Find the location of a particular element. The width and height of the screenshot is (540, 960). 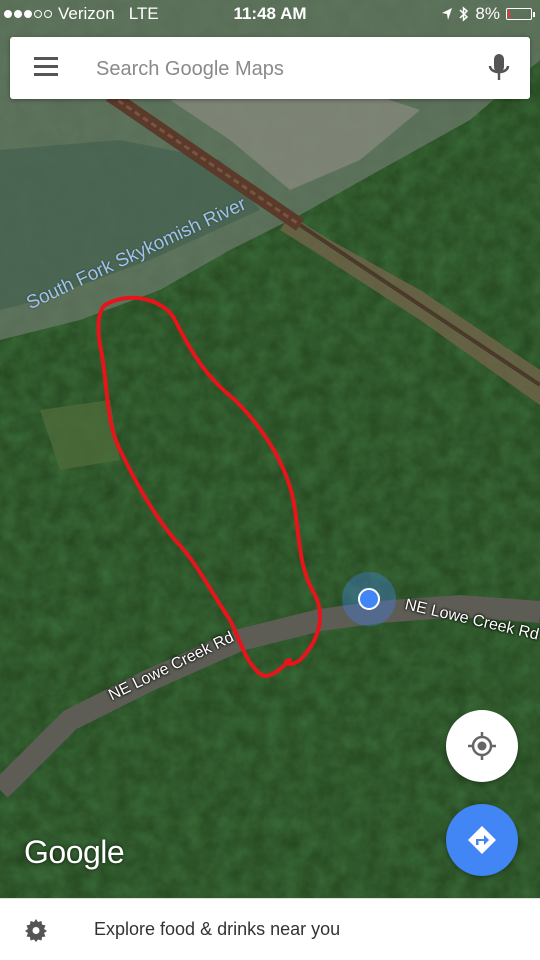

directions-icon is located at coordinates (482, 840).